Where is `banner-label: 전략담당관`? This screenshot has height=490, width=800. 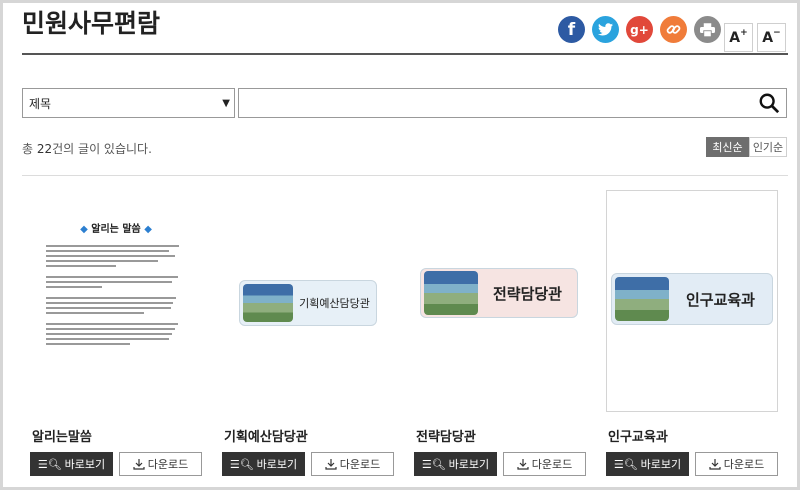
banner-label: 전략담당관 is located at coordinates (527, 293).